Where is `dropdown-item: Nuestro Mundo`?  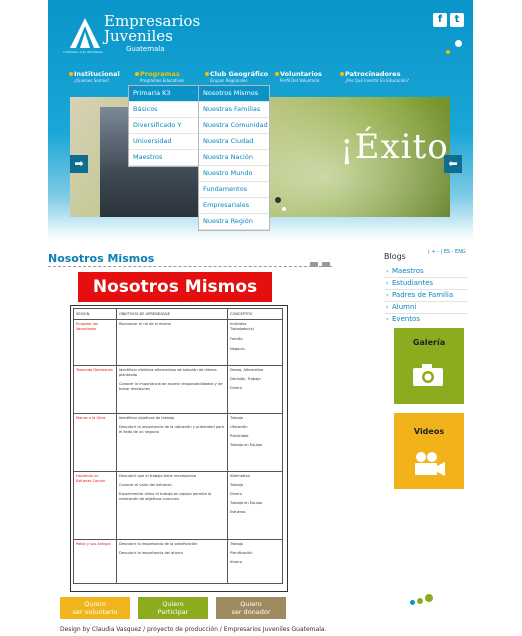 dropdown-item: Nuestro Mundo is located at coordinates (234, 174).